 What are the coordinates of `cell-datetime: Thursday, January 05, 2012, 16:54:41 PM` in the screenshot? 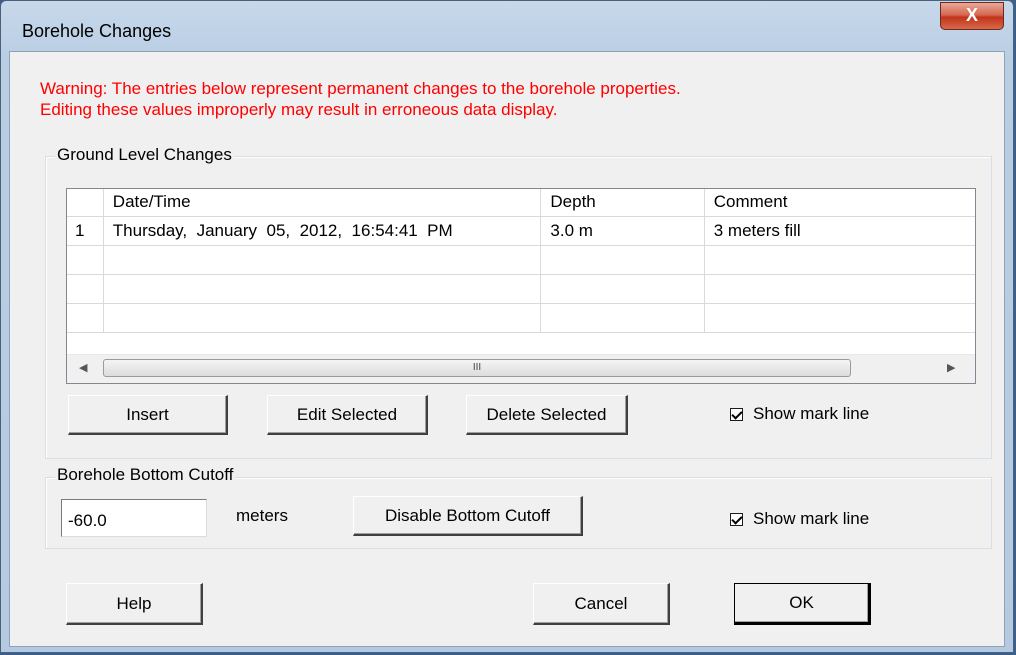 It's located at (322, 231).